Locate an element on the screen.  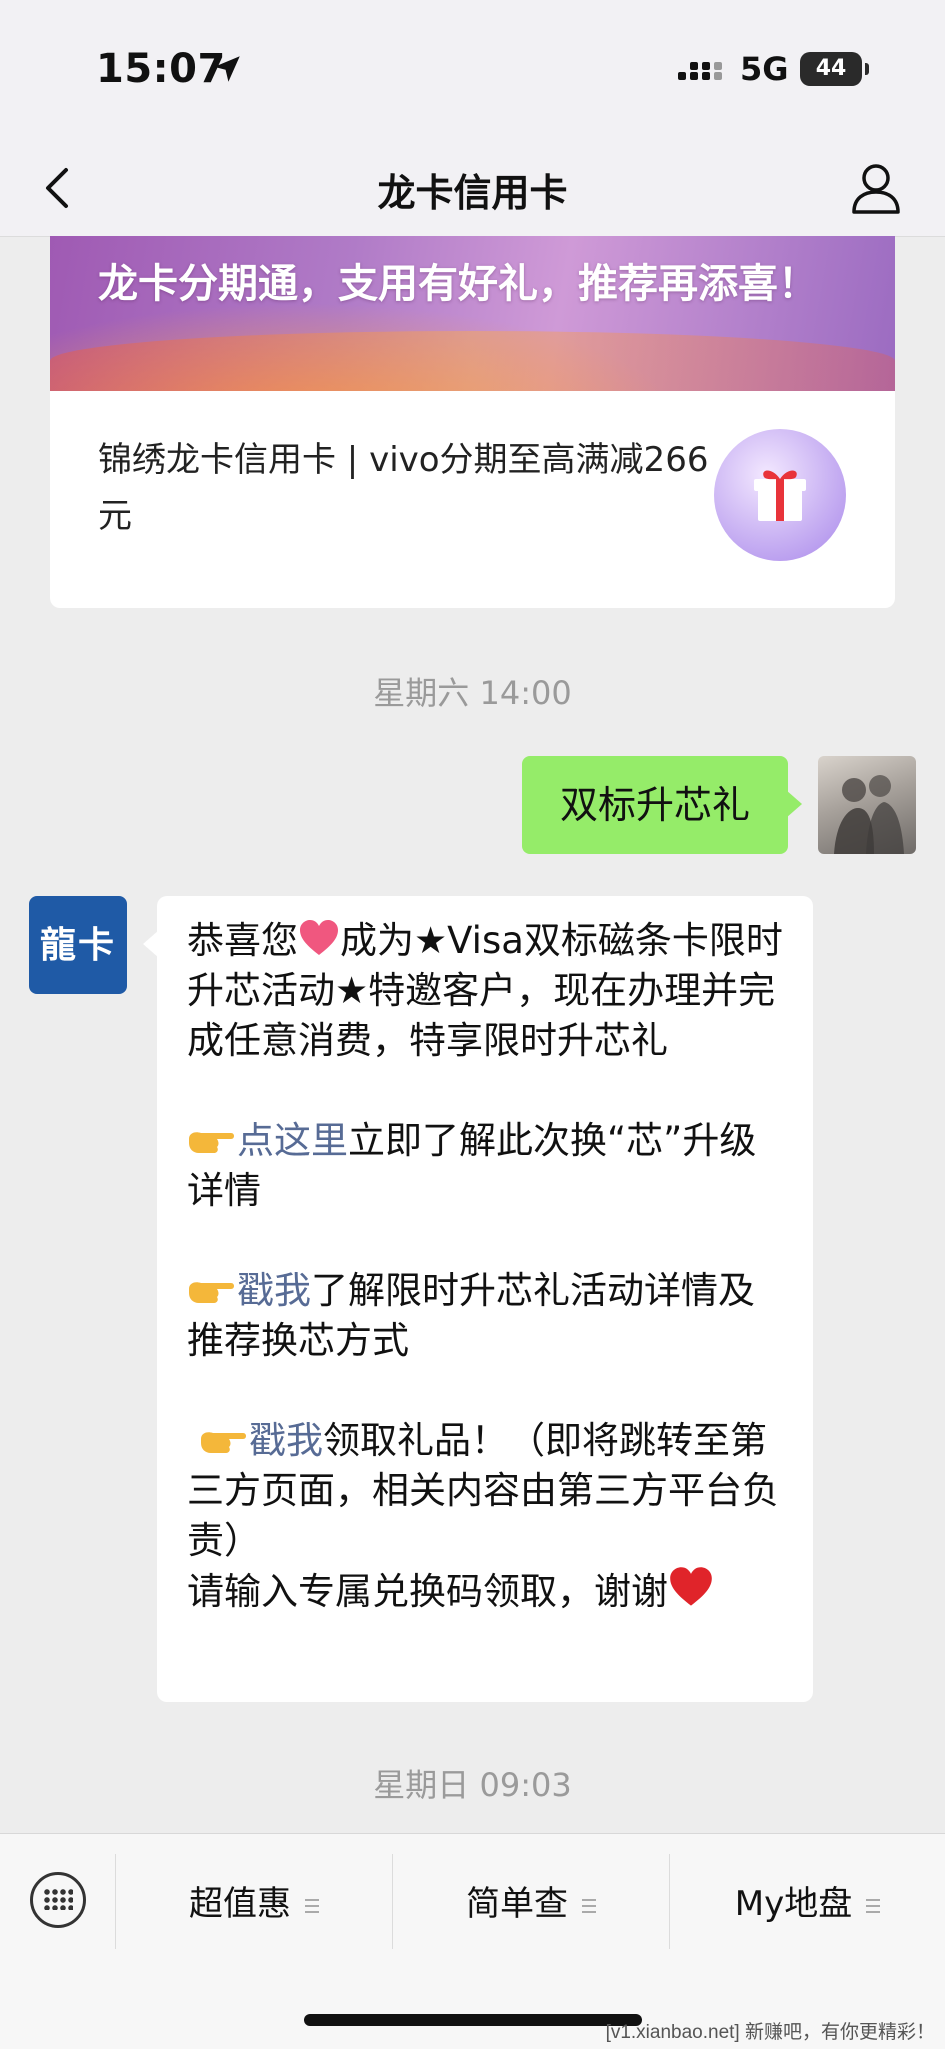
message-paragraph: 请输入专属兑换码领取，谢谢 is located at coordinates (489, 1591).